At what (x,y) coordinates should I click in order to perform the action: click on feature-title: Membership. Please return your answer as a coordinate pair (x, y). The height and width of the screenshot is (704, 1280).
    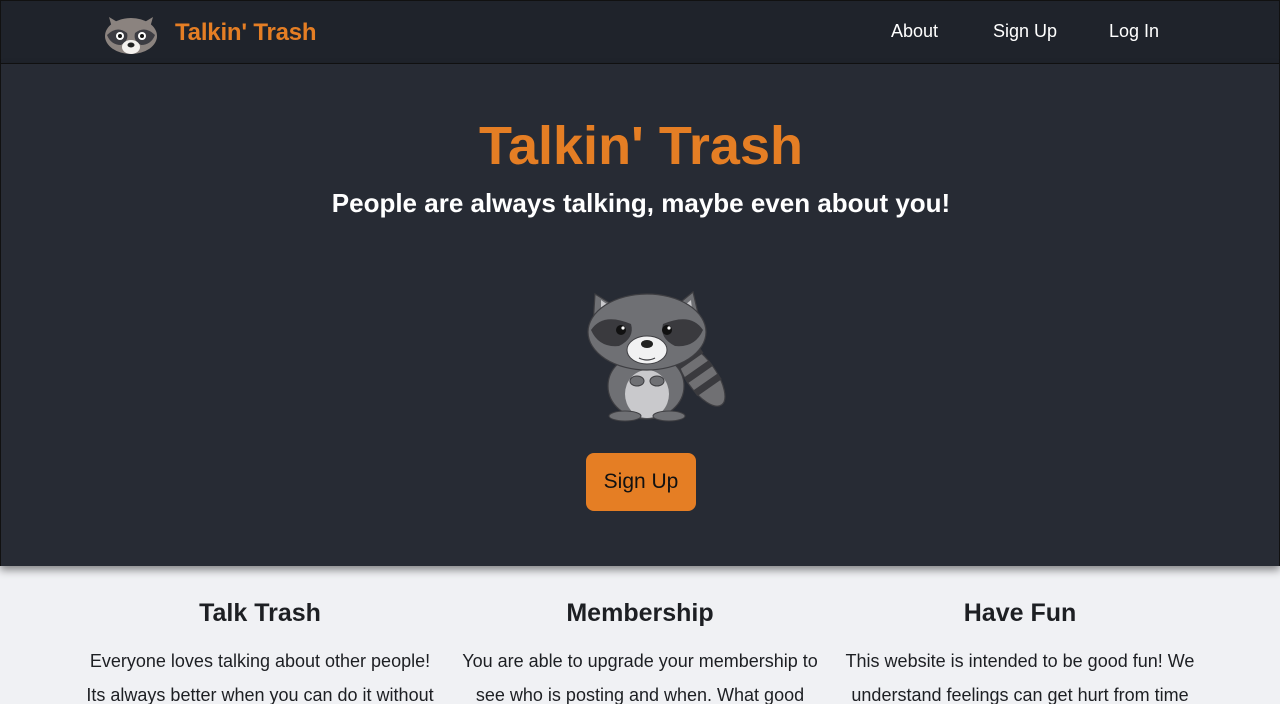
    Looking at the image, I should click on (640, 613).